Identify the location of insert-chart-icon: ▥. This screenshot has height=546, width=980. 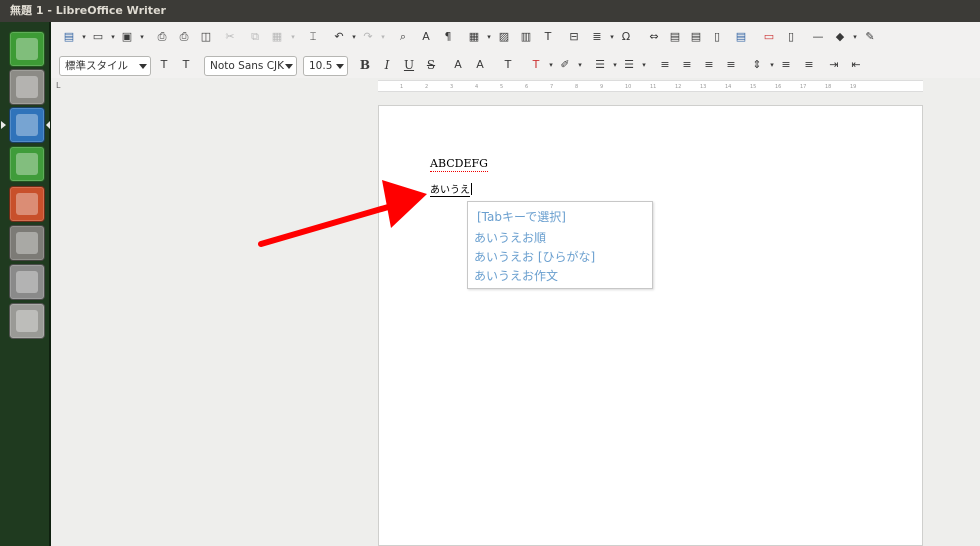
(526, 37).